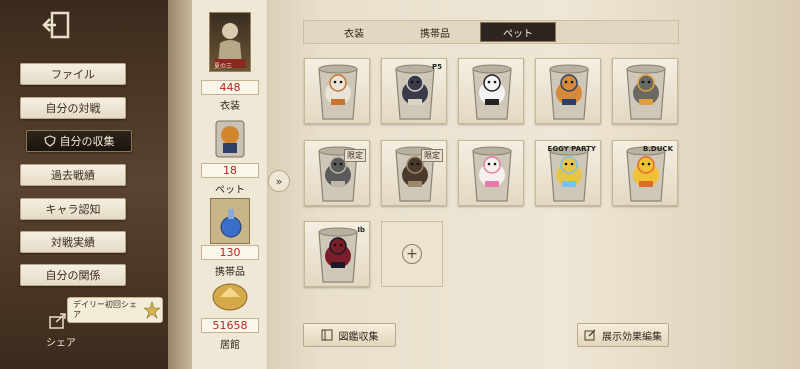 This screenshot has width=800, height=369. I want to click on collab-logo: B.DUCK, so click(657, 149).